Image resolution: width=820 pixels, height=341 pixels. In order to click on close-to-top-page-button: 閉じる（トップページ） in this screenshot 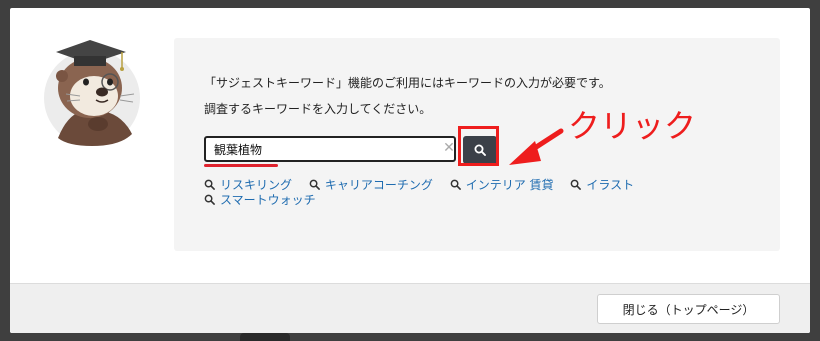, I will do `click(688, 309)`.